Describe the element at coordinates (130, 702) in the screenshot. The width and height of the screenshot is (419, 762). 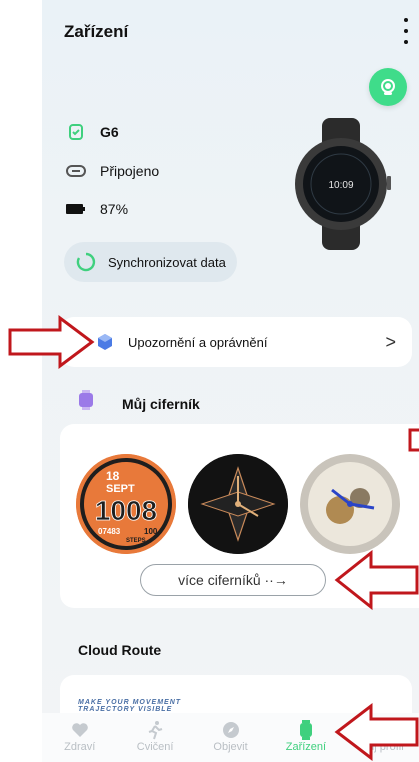
I see `cloud-route-banner-line1: MAKE YOUR MOVEMENT` at that location.